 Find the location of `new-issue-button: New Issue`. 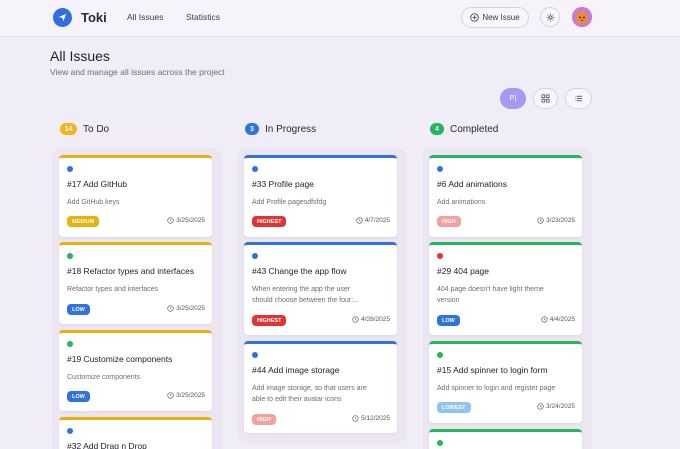

new-issue-button: New Issue is located at coordinates (495, 17).